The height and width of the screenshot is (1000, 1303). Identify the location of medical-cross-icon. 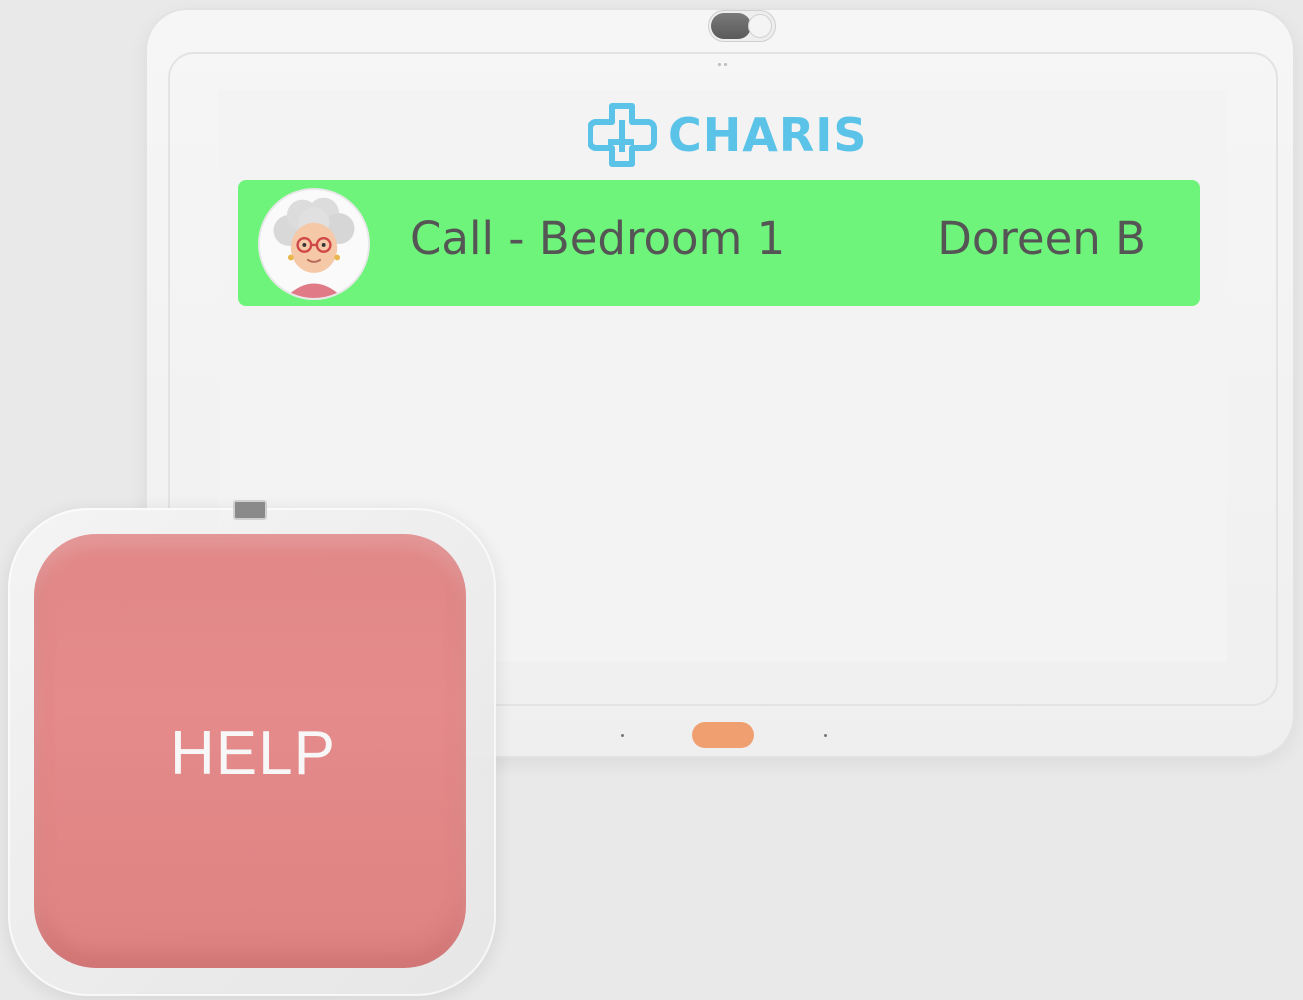
(622, 135).